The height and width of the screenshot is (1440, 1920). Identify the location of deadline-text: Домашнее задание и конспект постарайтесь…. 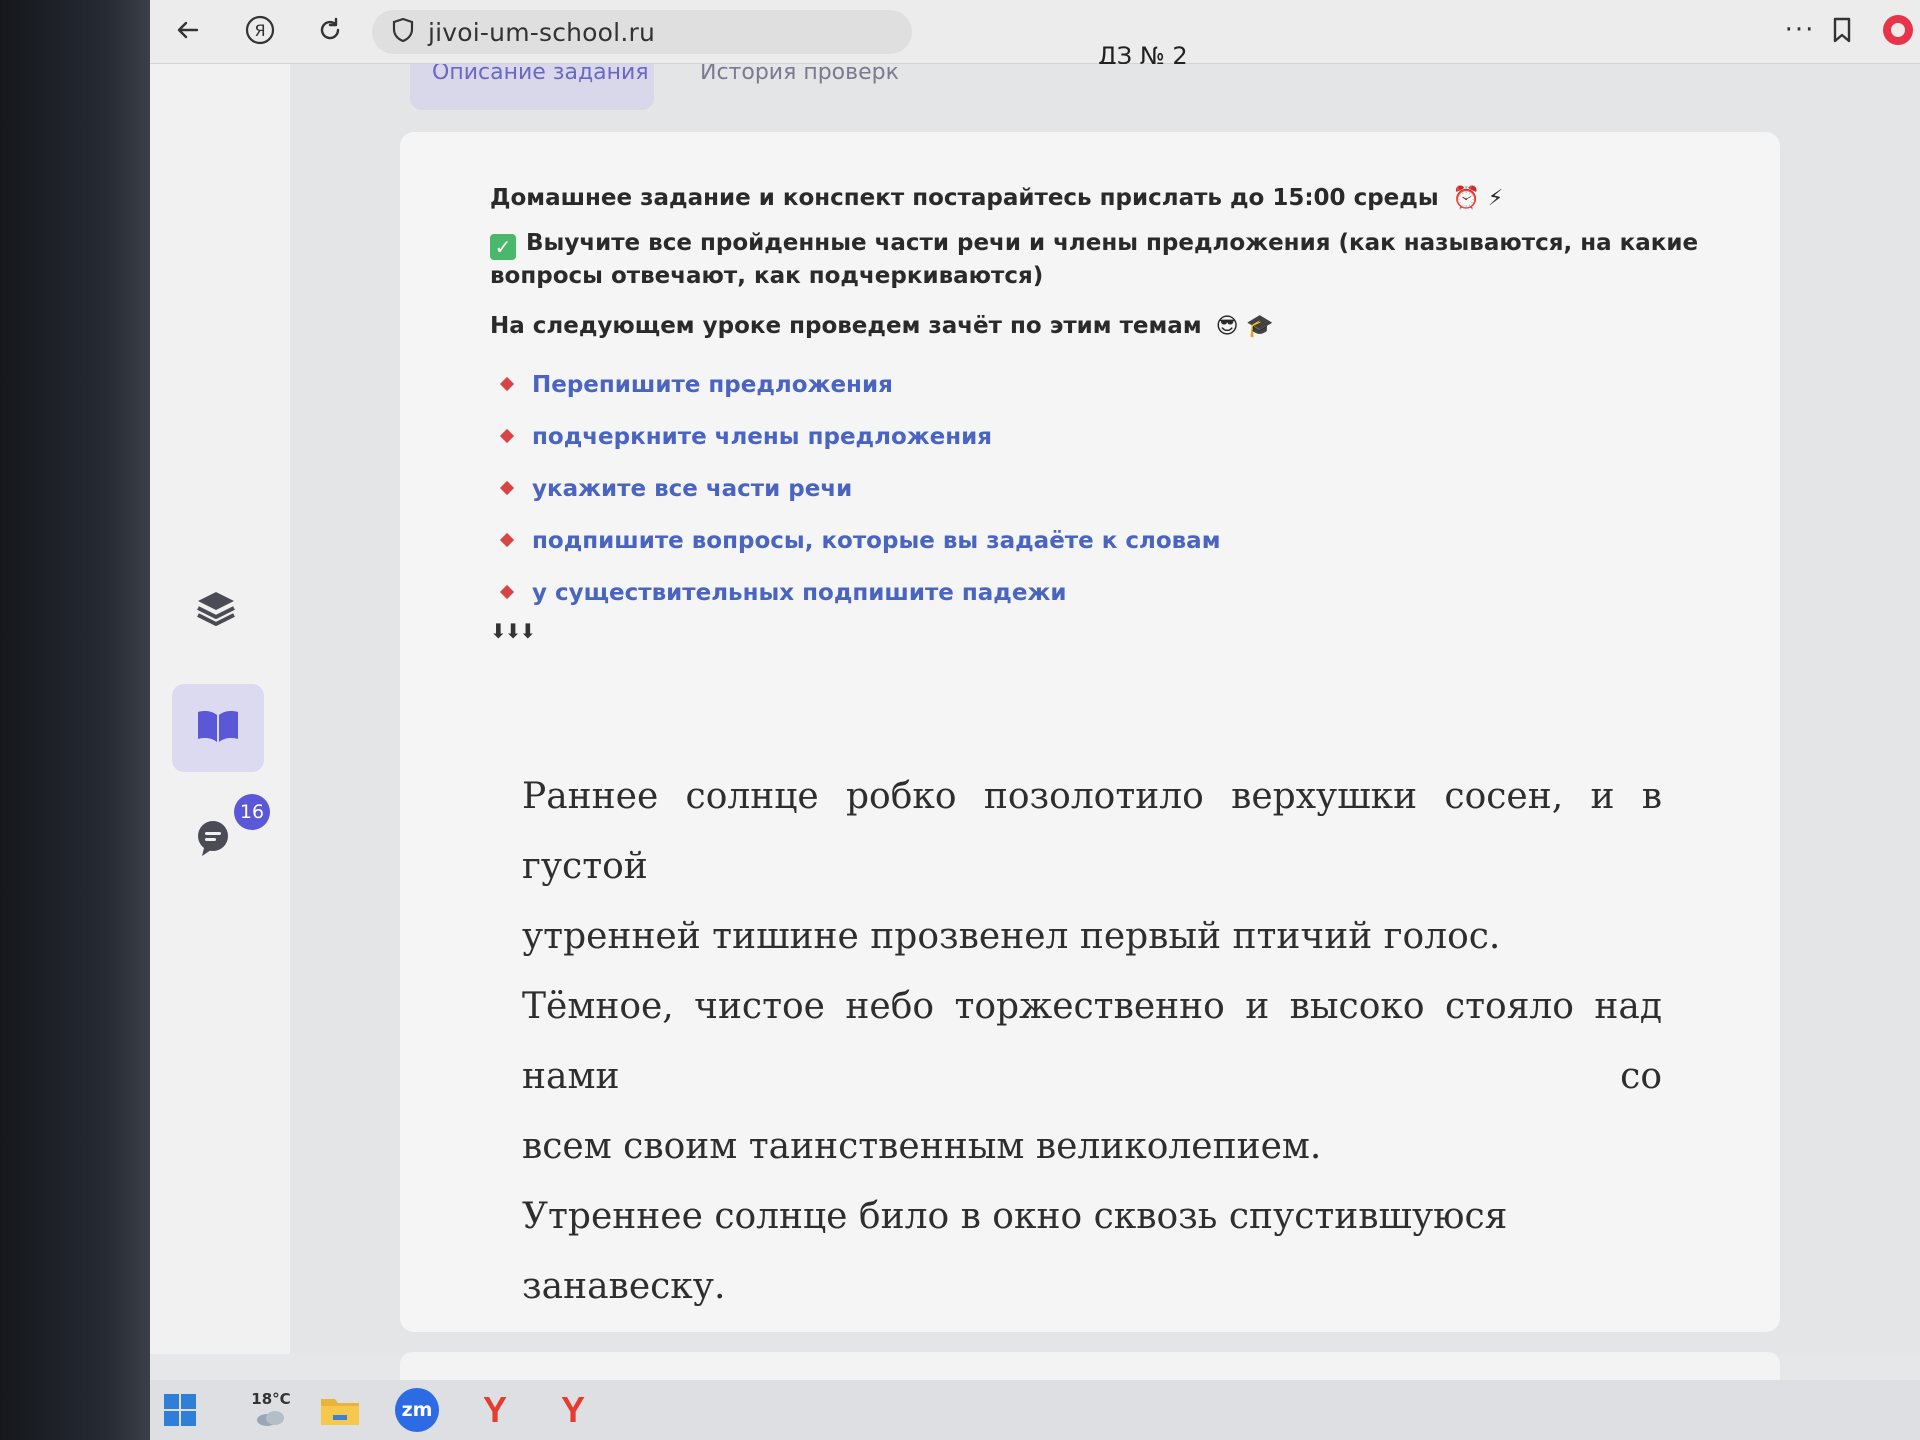
(1110, 198).